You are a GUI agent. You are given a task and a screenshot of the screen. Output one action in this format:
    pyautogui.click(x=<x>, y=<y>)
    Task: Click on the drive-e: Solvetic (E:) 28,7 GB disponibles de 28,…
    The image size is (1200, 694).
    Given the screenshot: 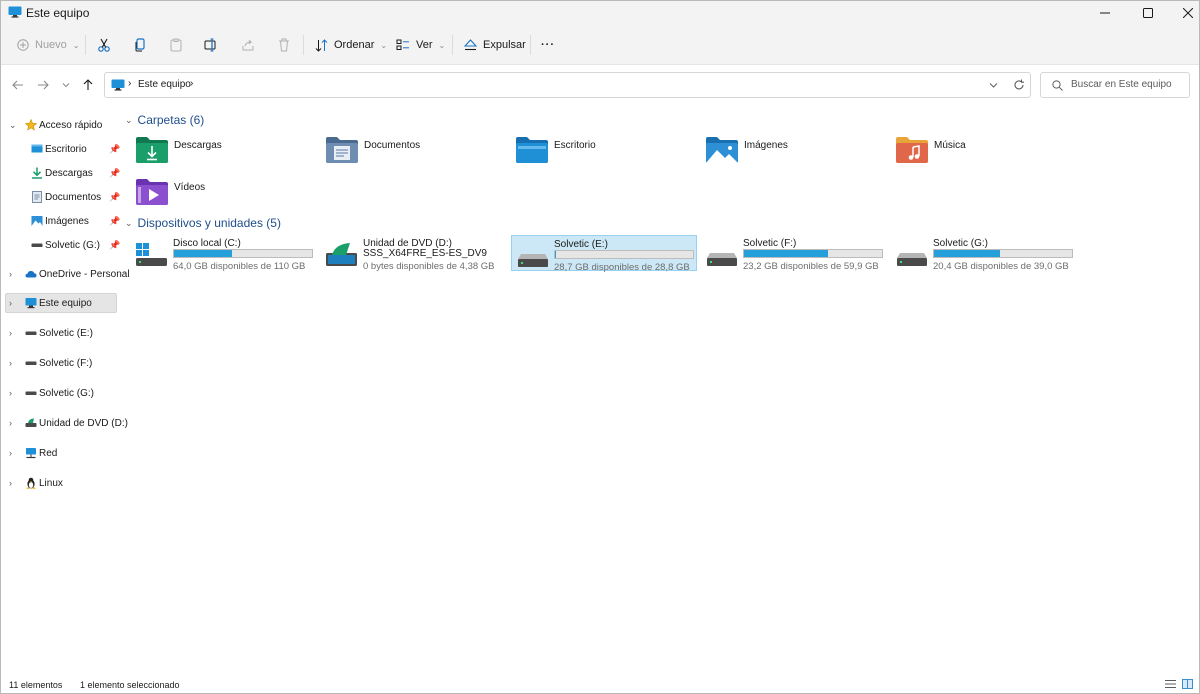 What is the action you would take?
    pyautogui.click(x=604, y=254)
    